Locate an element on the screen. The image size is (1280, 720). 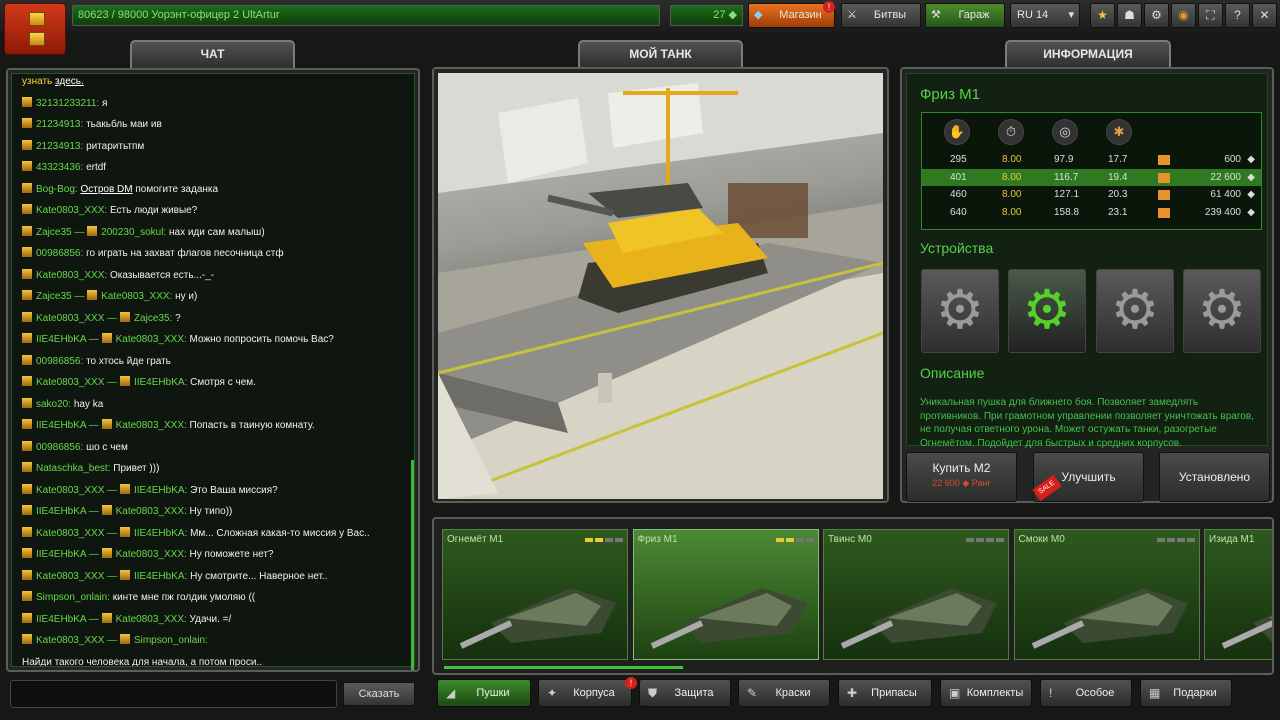
chat-recipient: 200230_sokul: is located at coordinates (133, 232).